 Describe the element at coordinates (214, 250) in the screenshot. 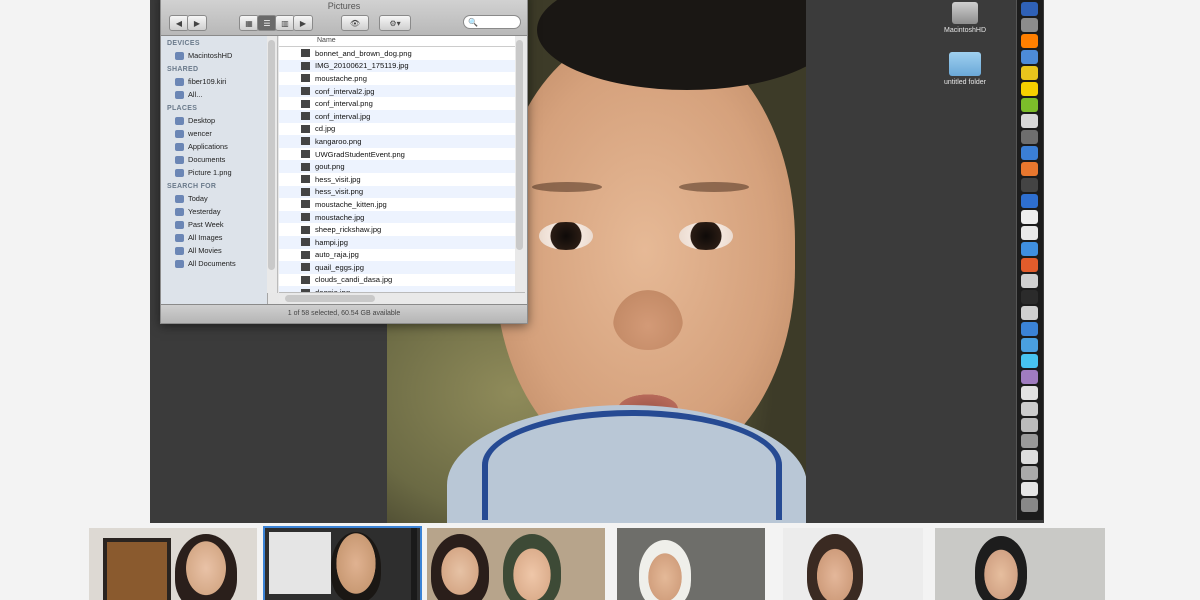

I see `sidebar-item: All Movies` at that location.